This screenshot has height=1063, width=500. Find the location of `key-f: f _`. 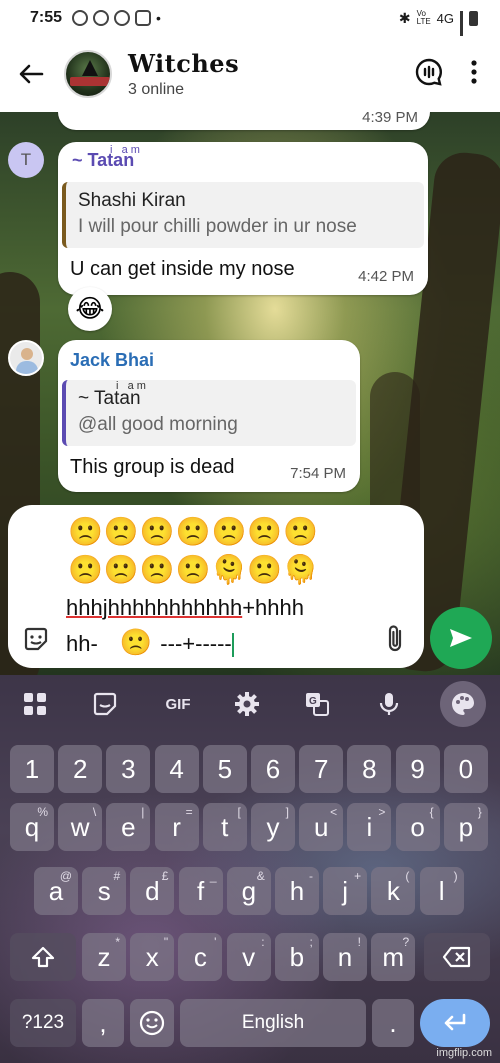

key-f: f _ is located at coordinates (200, 891).